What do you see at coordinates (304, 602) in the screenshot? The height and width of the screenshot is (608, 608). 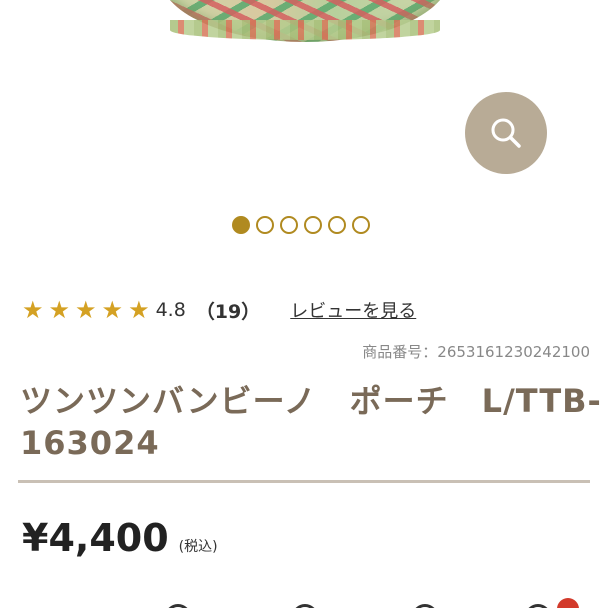 I see `bottom-nav` at bounding box center [304, 602].